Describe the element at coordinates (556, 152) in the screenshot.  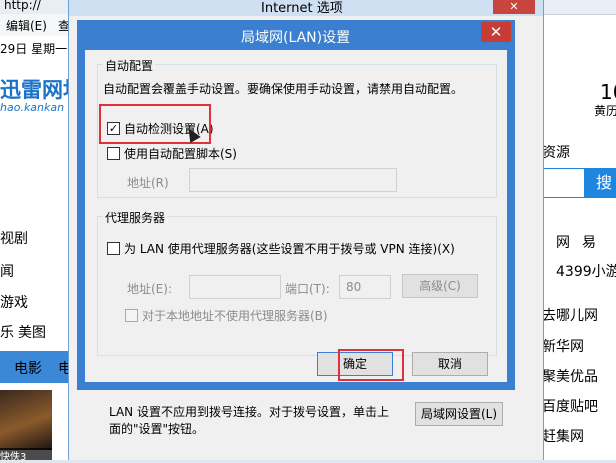
I see `resources-tab: 资源` at that location.